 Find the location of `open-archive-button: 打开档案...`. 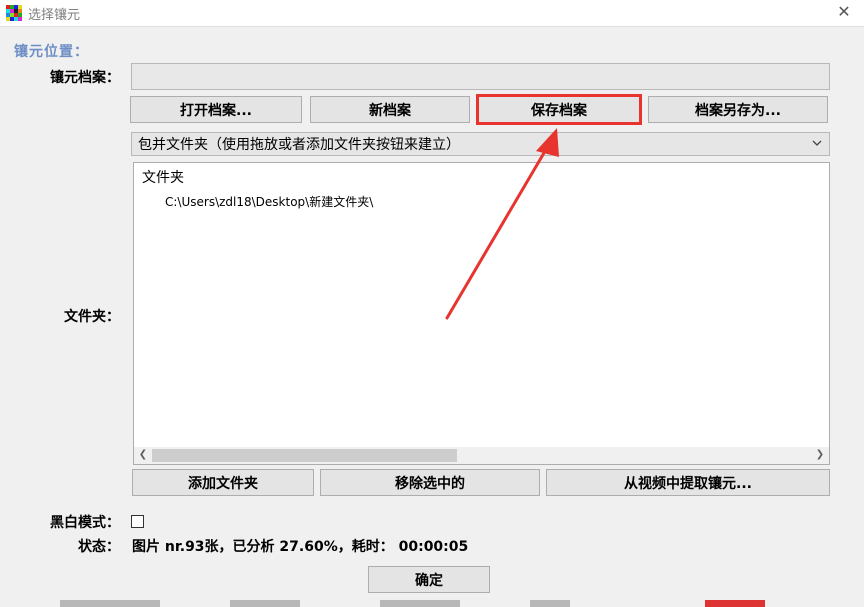

open-archive-button: 打开档案... is located at coordinates (216, 109).